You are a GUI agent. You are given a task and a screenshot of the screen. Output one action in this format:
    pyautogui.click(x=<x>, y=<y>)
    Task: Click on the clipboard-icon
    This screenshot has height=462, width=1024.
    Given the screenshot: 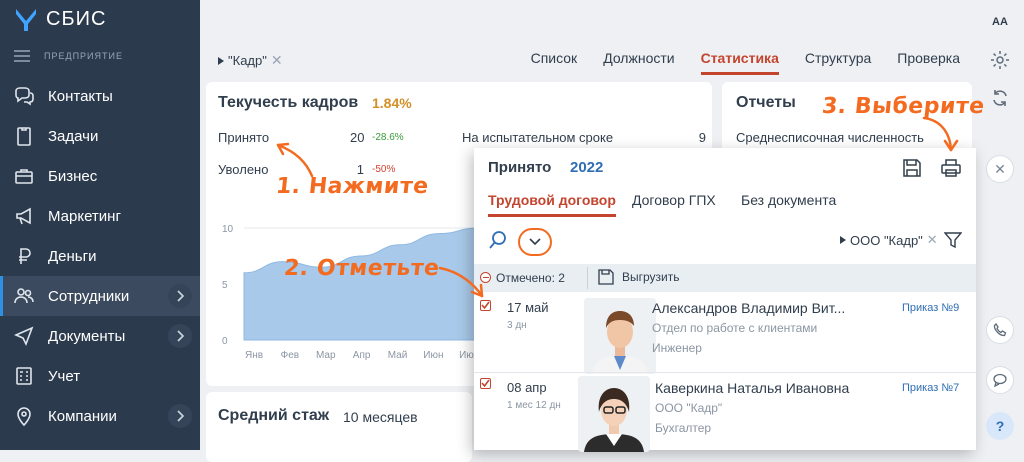 What is the action you would take?
    pyautogui.click(x=24, y=136)
    